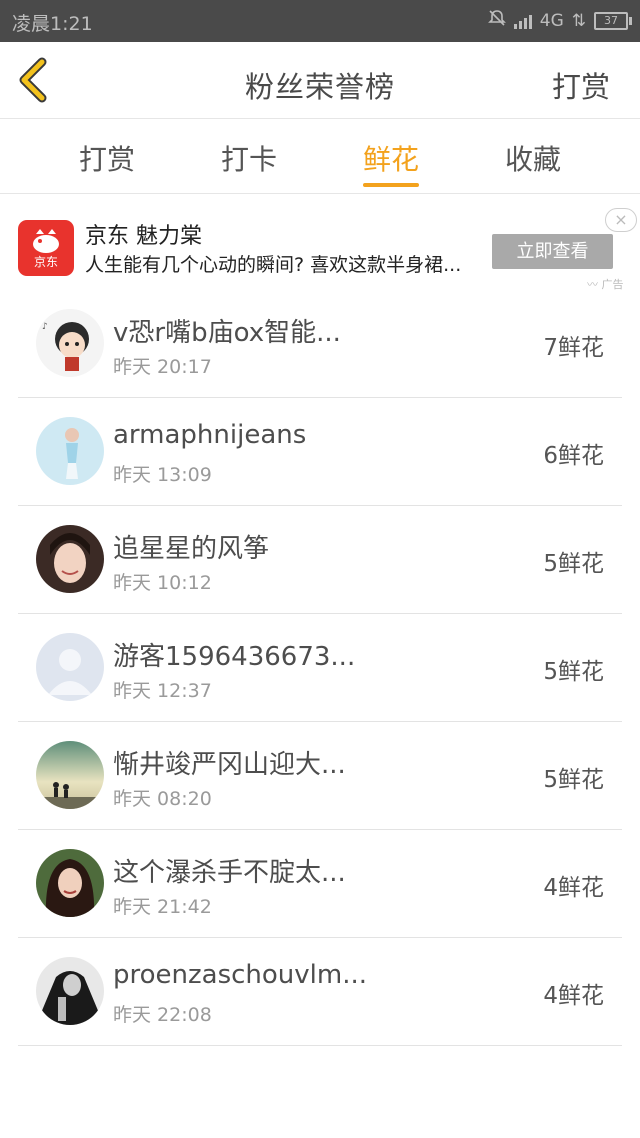 The height and width of the screenshot is (1138, 640). Describe the element at coordinates (143, 236) in the screenshot. I see `ad-title: 京东 魅力棠` at that location.